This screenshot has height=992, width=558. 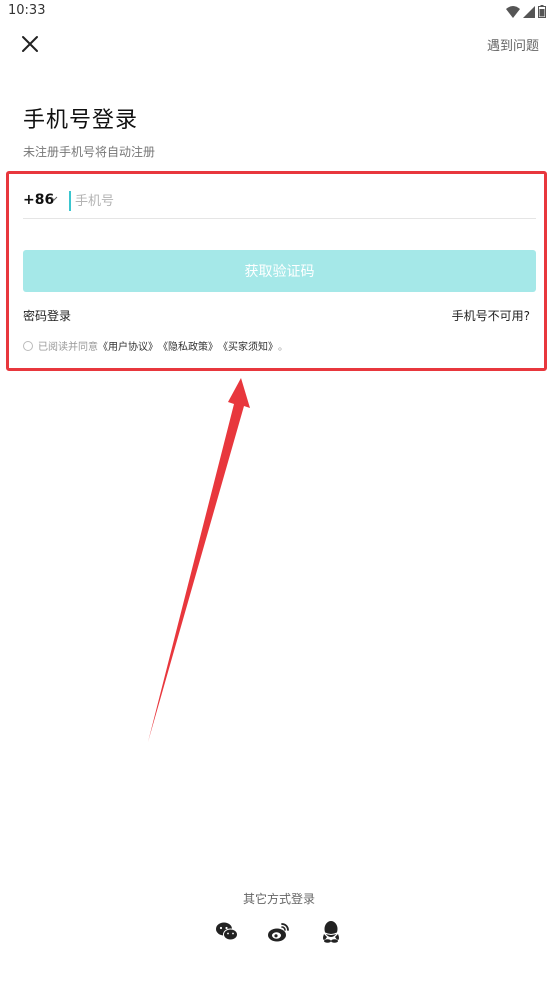 What do you see at coordinates (188, 345) in the screenshot?
I see `privacy-policy-link: 《隐私政策》` at bounding box center [188, 345].